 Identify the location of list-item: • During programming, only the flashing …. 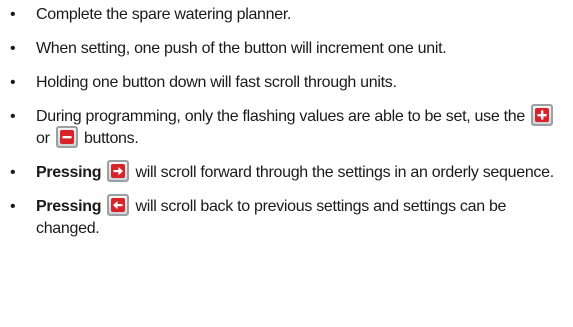
(284, 127).